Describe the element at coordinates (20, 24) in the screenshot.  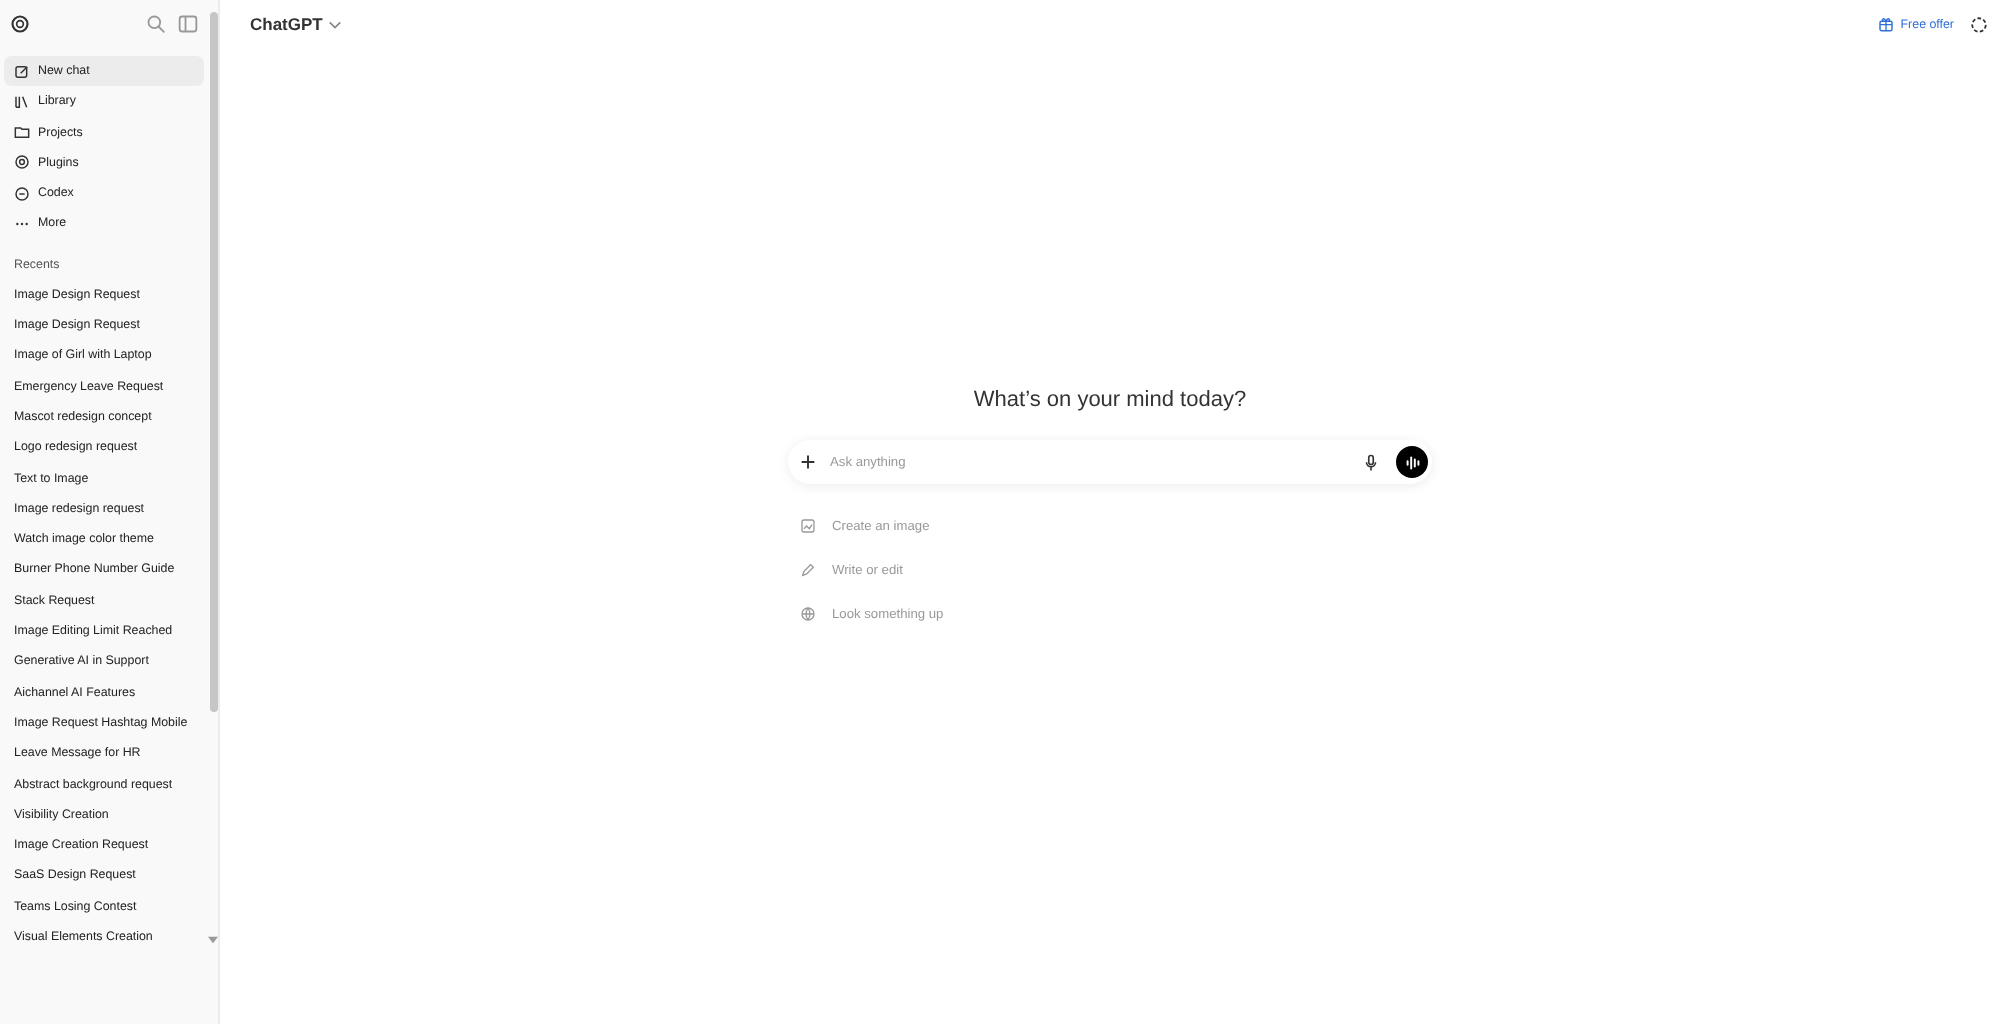
I see `logo-icon` at that location.